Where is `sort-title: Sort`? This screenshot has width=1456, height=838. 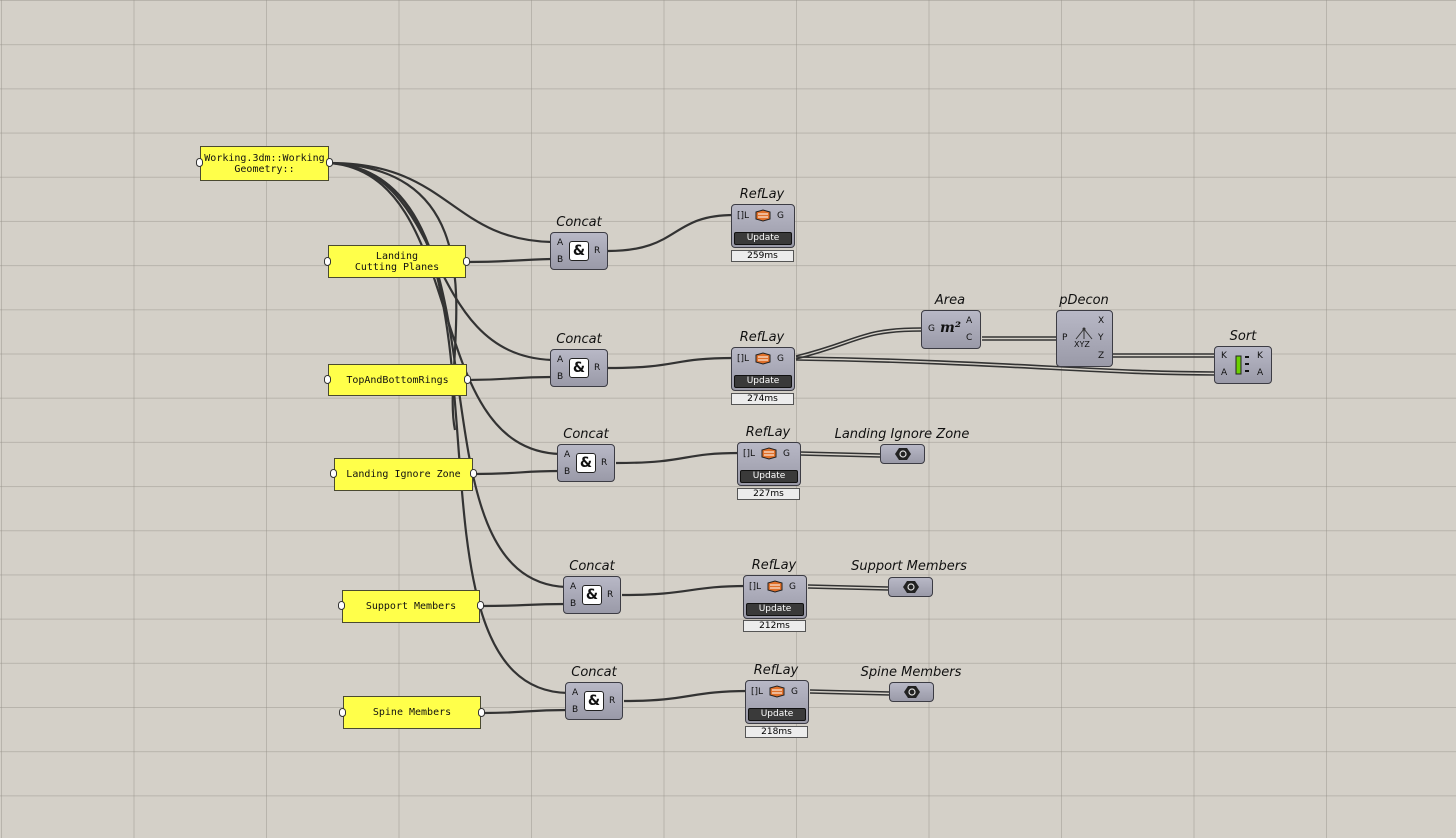
sort-title: Sort is located at coordinates (1243, 336).